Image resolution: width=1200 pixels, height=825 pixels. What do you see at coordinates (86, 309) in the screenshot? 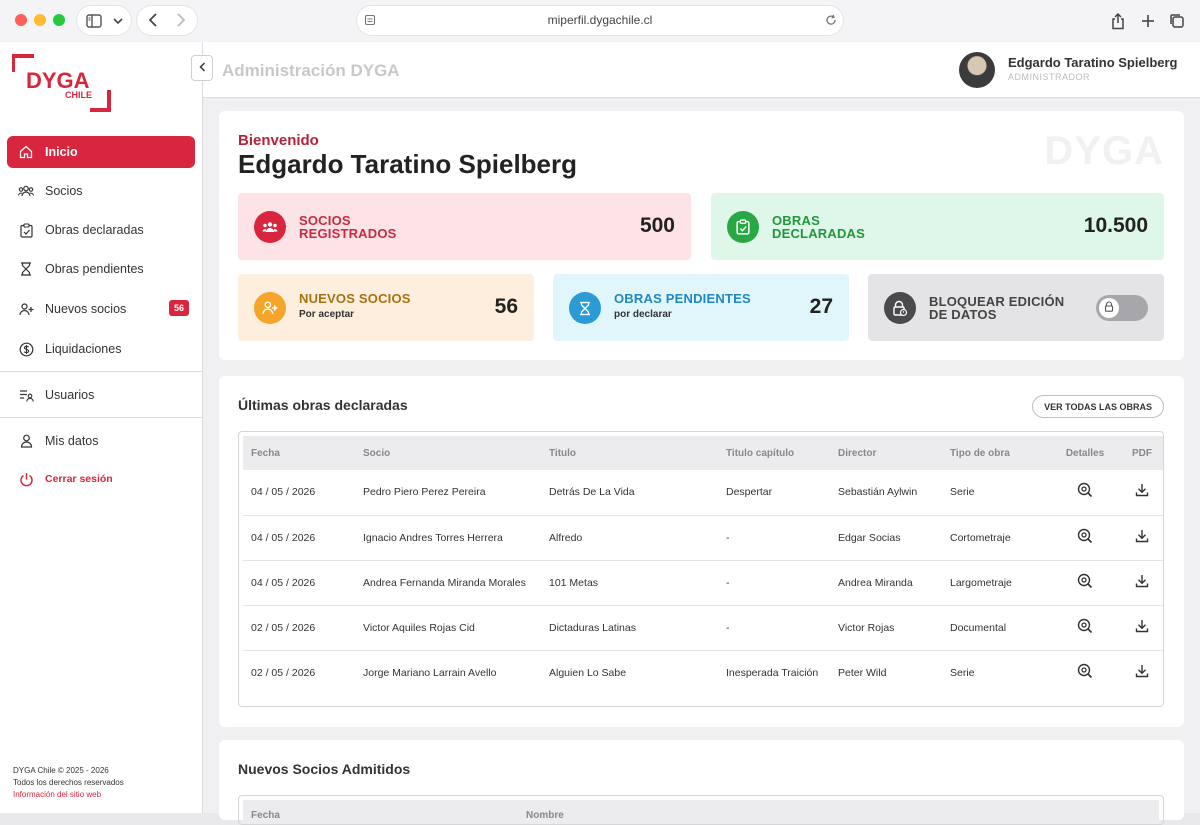
I see `sidebar-item-label: Nuevos socios` at bounding box center [86, 309].